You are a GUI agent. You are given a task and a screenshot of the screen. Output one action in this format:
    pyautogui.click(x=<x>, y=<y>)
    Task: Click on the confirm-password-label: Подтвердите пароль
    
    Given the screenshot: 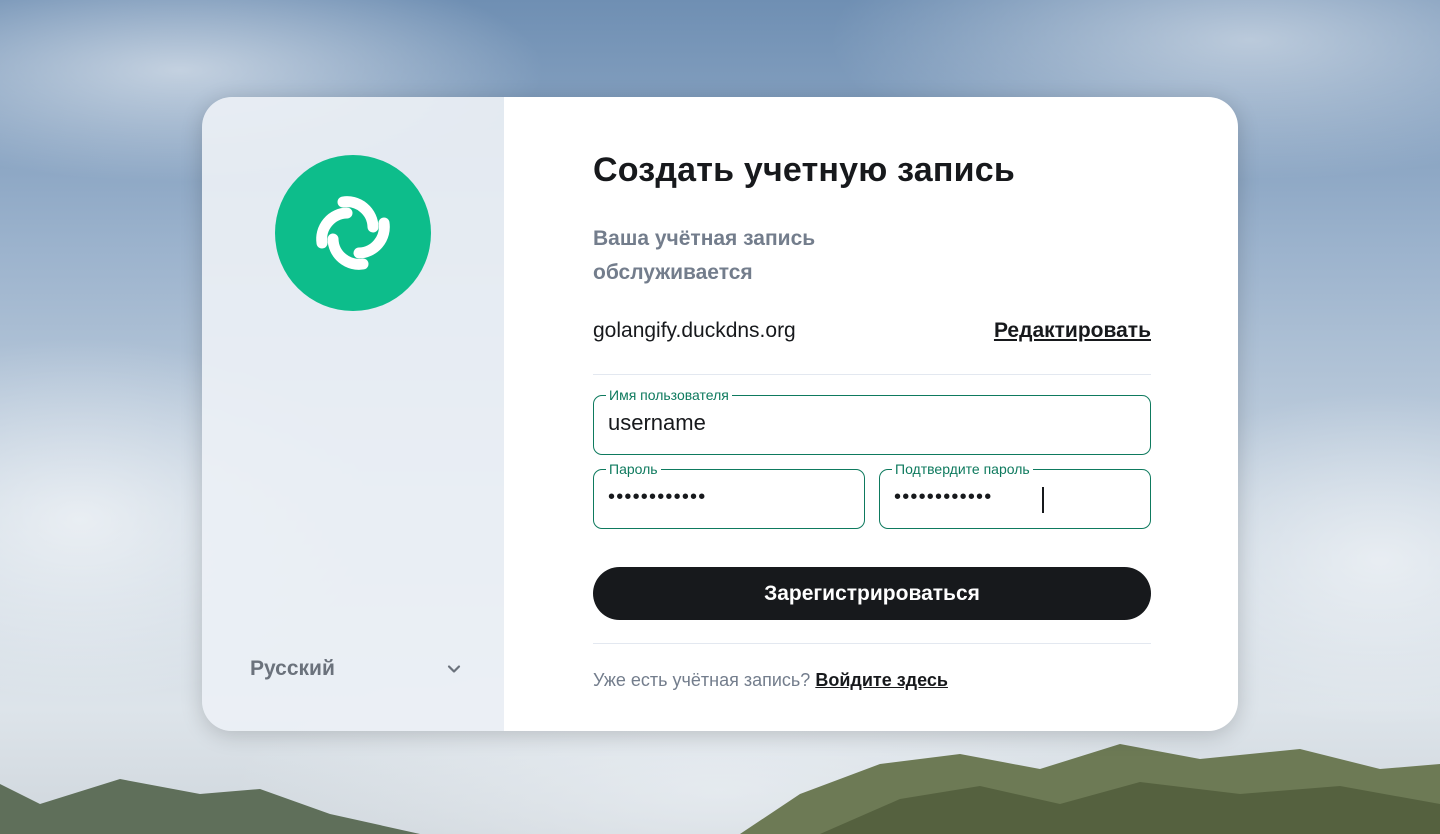 What is the action you would take?
    pyautogui.click(x=962, y=469)
    